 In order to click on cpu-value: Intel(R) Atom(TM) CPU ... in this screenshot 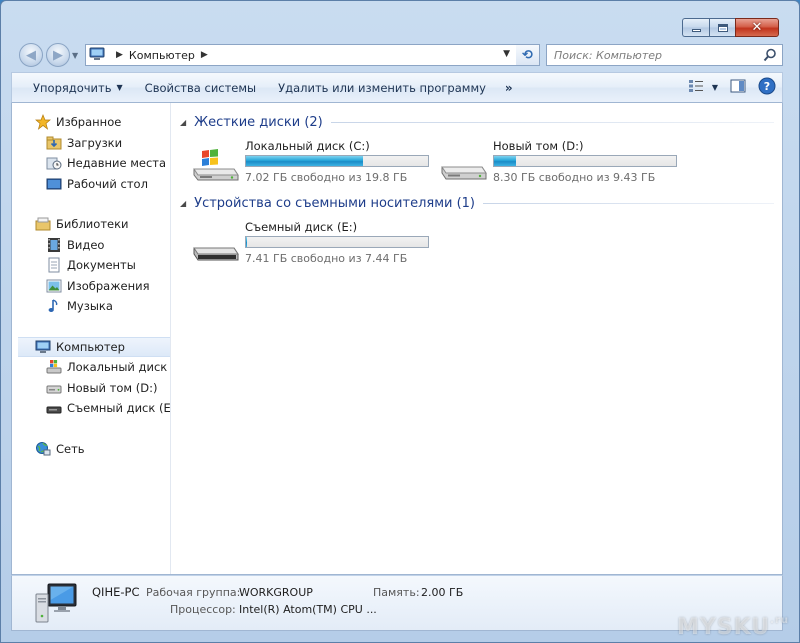, I will do `click(308, 609)`.